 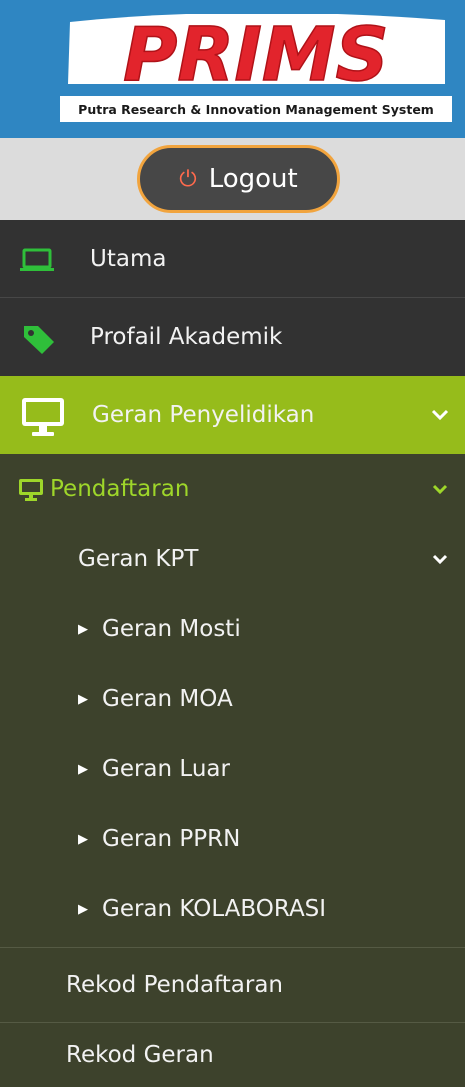 I want to click on prims-logo: PRIMS, so click(x=256, y=56).